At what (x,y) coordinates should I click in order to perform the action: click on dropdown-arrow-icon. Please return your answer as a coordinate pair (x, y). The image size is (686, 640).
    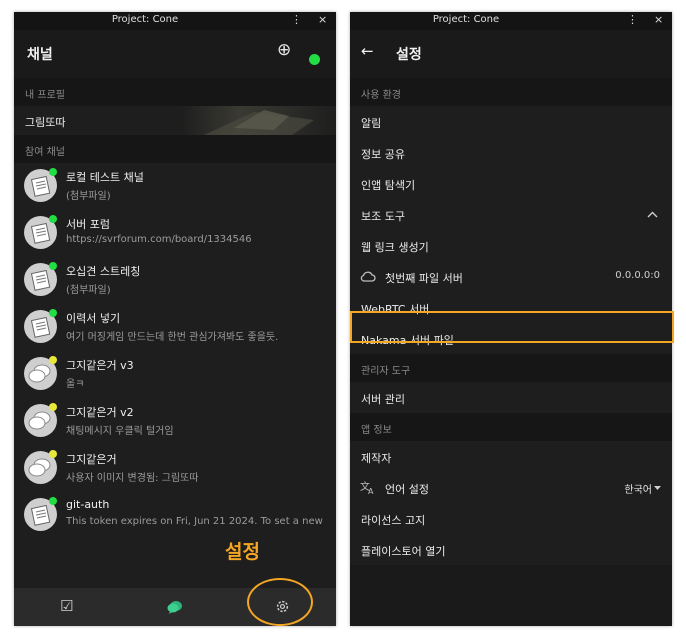
    Looking at the image, I should click on (657, 488).